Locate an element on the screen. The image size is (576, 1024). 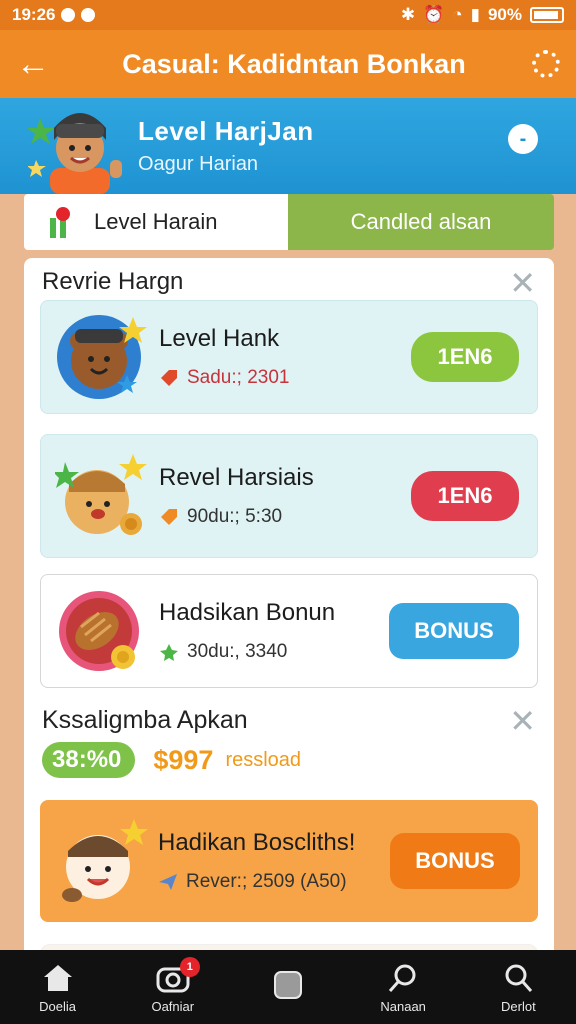
tab-candled-alsan: Candled alsan is located at coordinates (421, 222).